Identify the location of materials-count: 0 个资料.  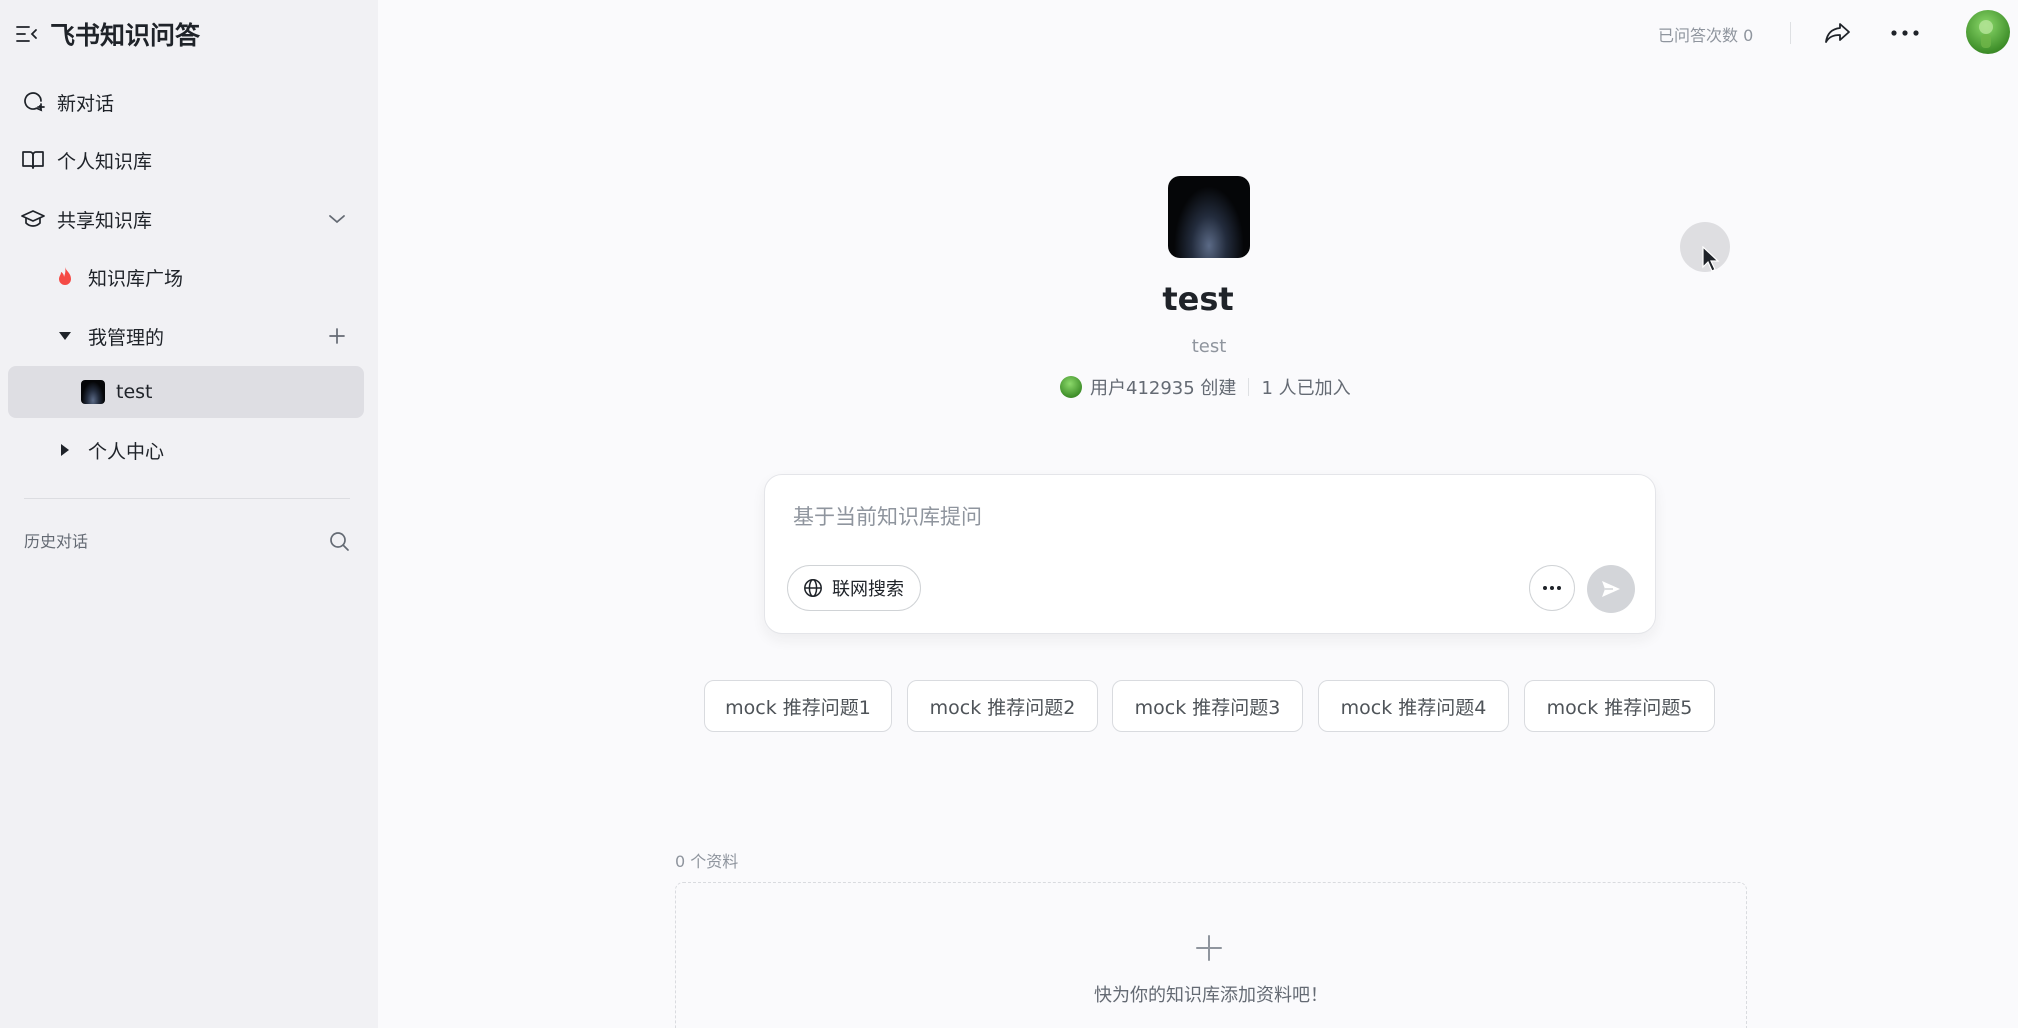
(707, 861).